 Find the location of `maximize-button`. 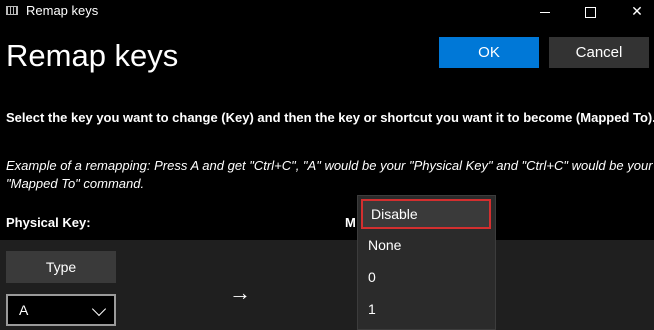

maximize-button is located at coordinates (590, 11).